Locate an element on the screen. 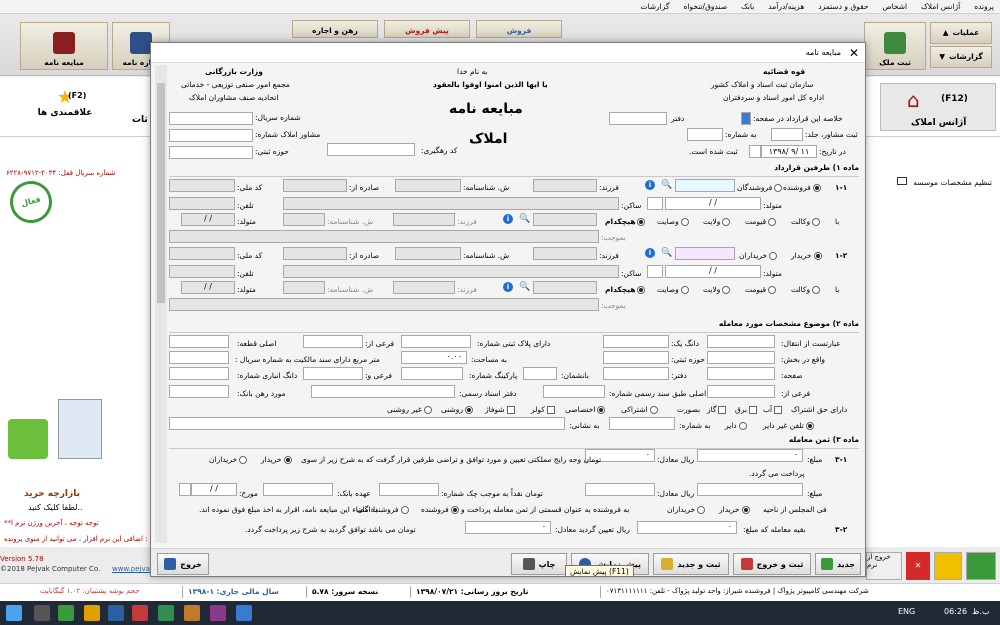 The height and width of the screenshot is (625, 1000). bank-name-field is located at coordinates (298, 489).